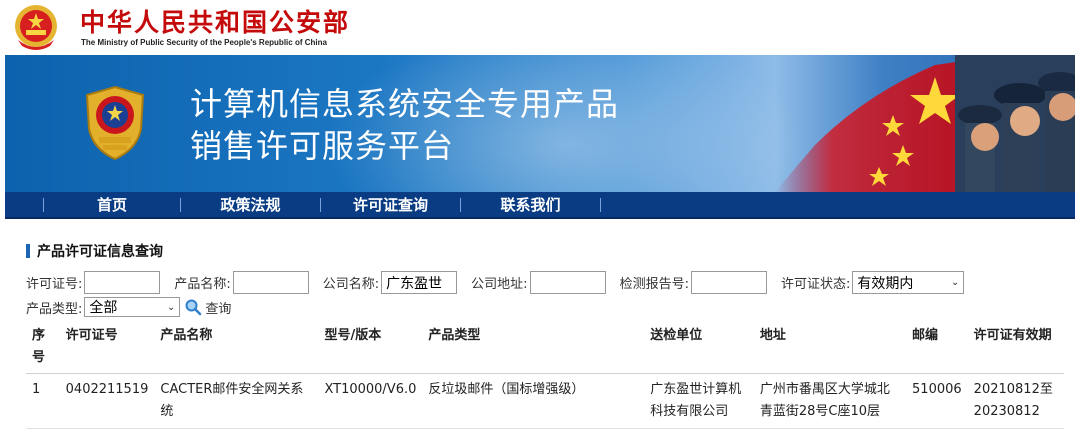 This screenshot has width=1080, height=435. I want to click on filter-row-2: 产品类型: 全部 ⌄ 查询, so click(128, 307).